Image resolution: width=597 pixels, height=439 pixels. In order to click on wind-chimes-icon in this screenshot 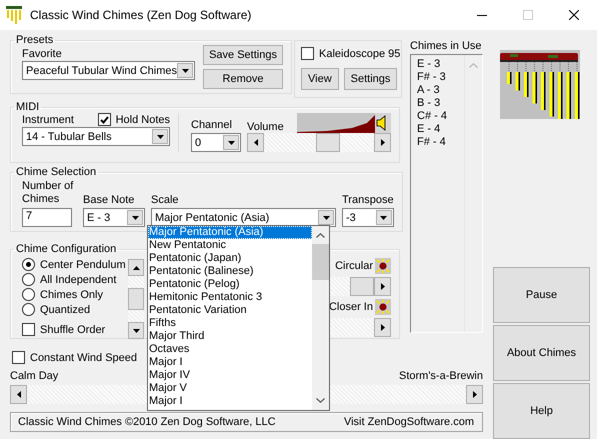, I will do `click(14, 15)`.